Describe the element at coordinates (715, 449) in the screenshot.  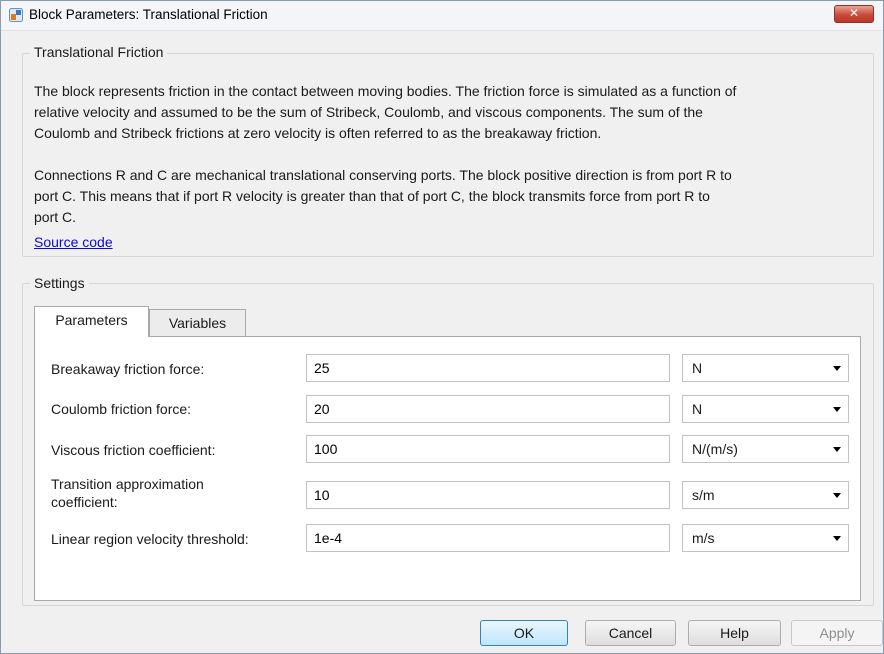
I see `unit-value: N/(m/s)` at that location.